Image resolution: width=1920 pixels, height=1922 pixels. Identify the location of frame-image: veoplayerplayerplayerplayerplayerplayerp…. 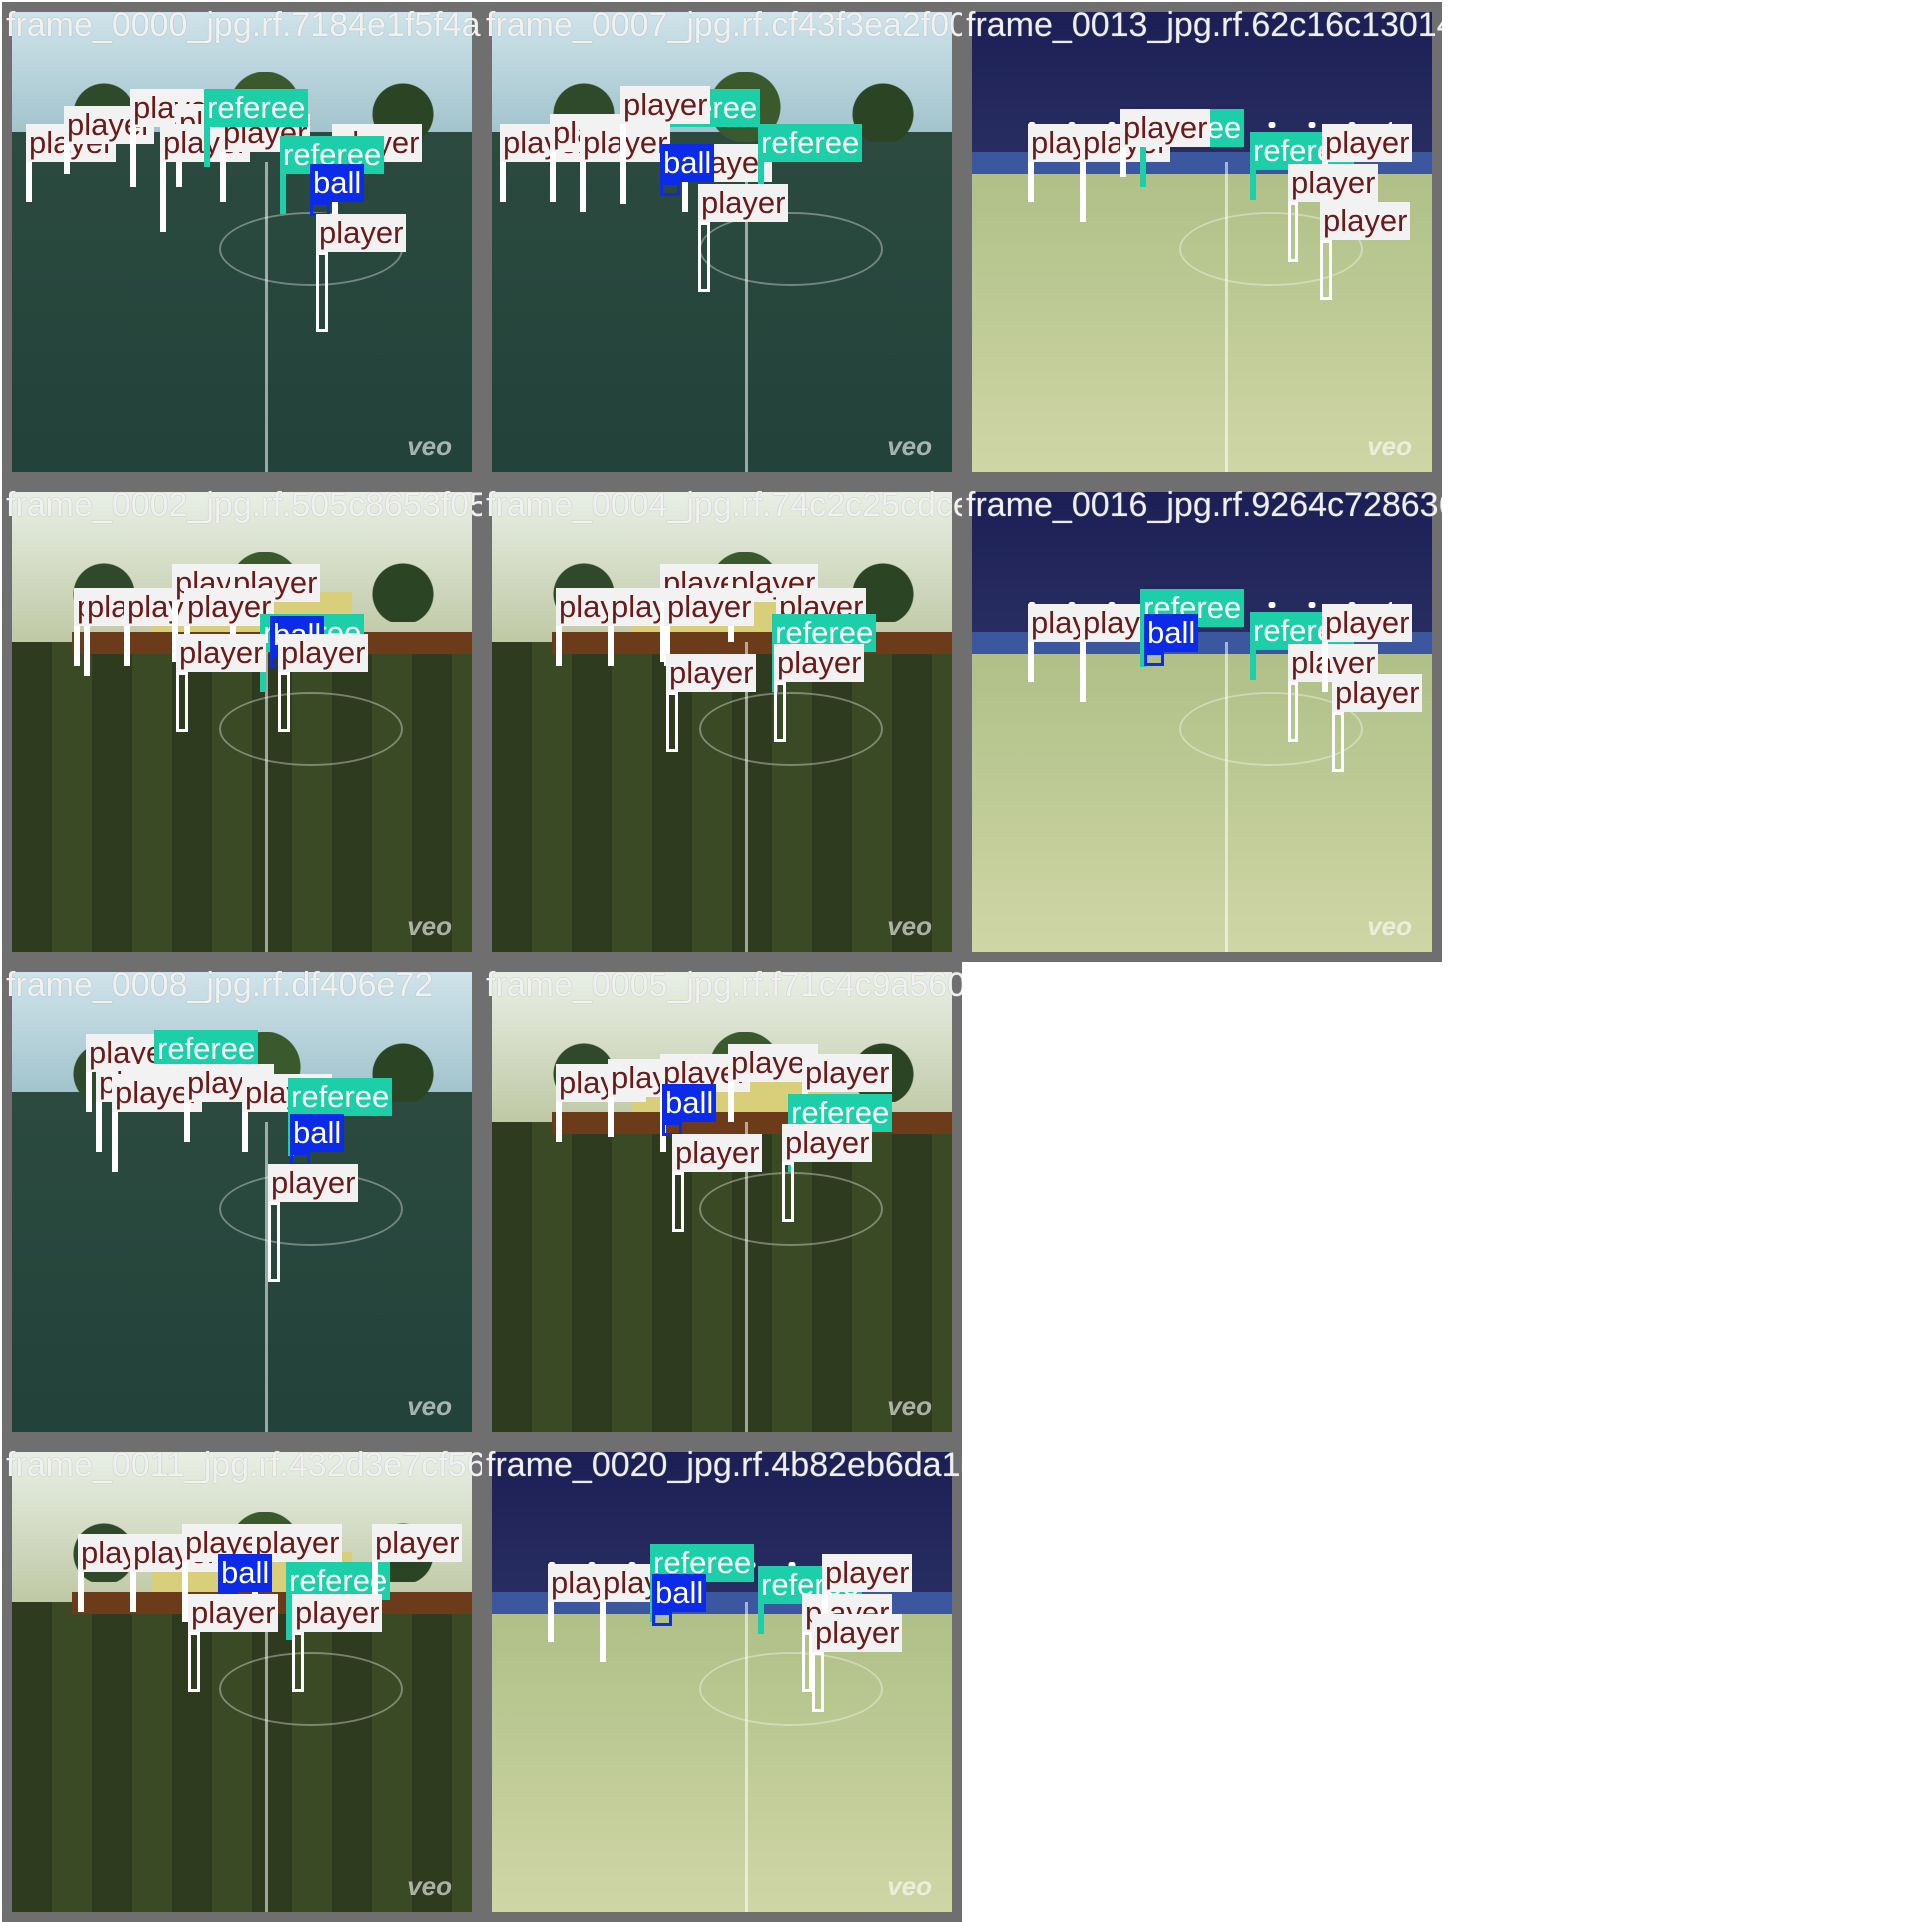
(242, 242).